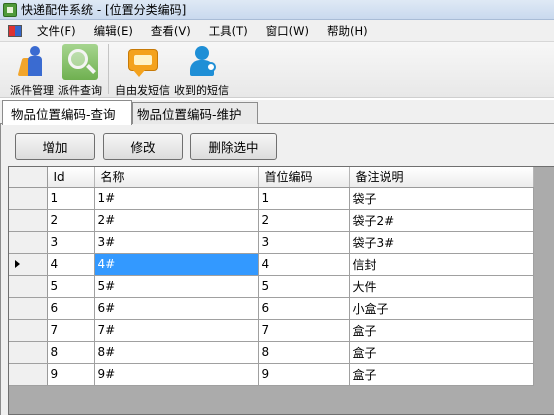 Image resolution: width=554 pixels, height=415 pixels. I want to click on grid-cell-first-code: 7, so click(304, 330).